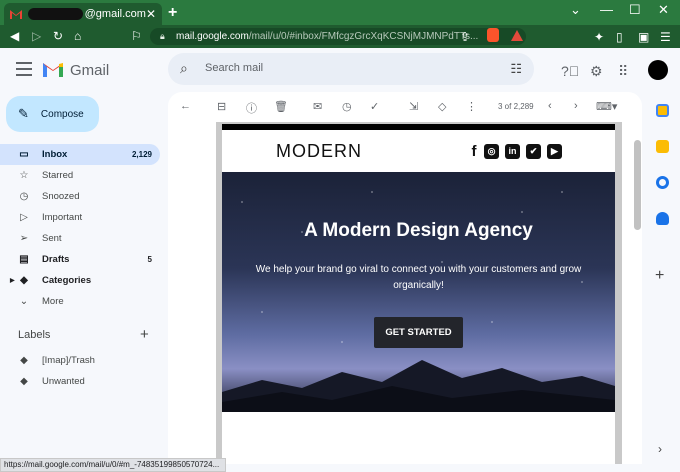  I want to click on nav-item-sent: ➢ Sent, so click(80, 238).